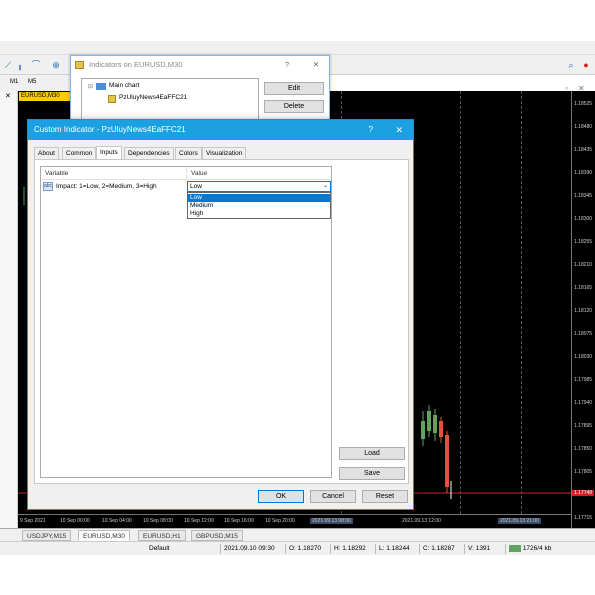  What do you see at coordinates (583, 449) in the screenshot?
I see `price-tick-label: 1.17850` at bounding box center [583, 449].